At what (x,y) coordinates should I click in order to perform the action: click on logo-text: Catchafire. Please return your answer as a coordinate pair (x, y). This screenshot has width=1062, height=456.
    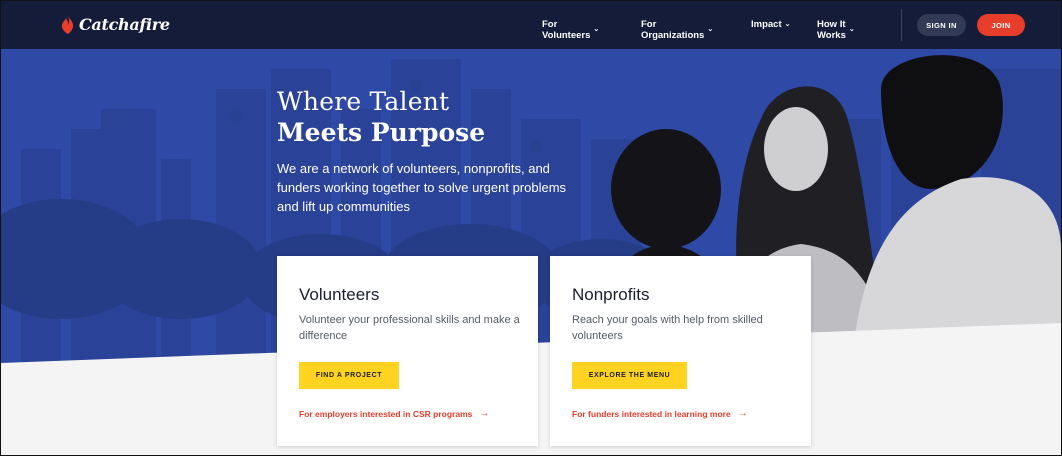
    Looking at the image, I should click on (124, 24).